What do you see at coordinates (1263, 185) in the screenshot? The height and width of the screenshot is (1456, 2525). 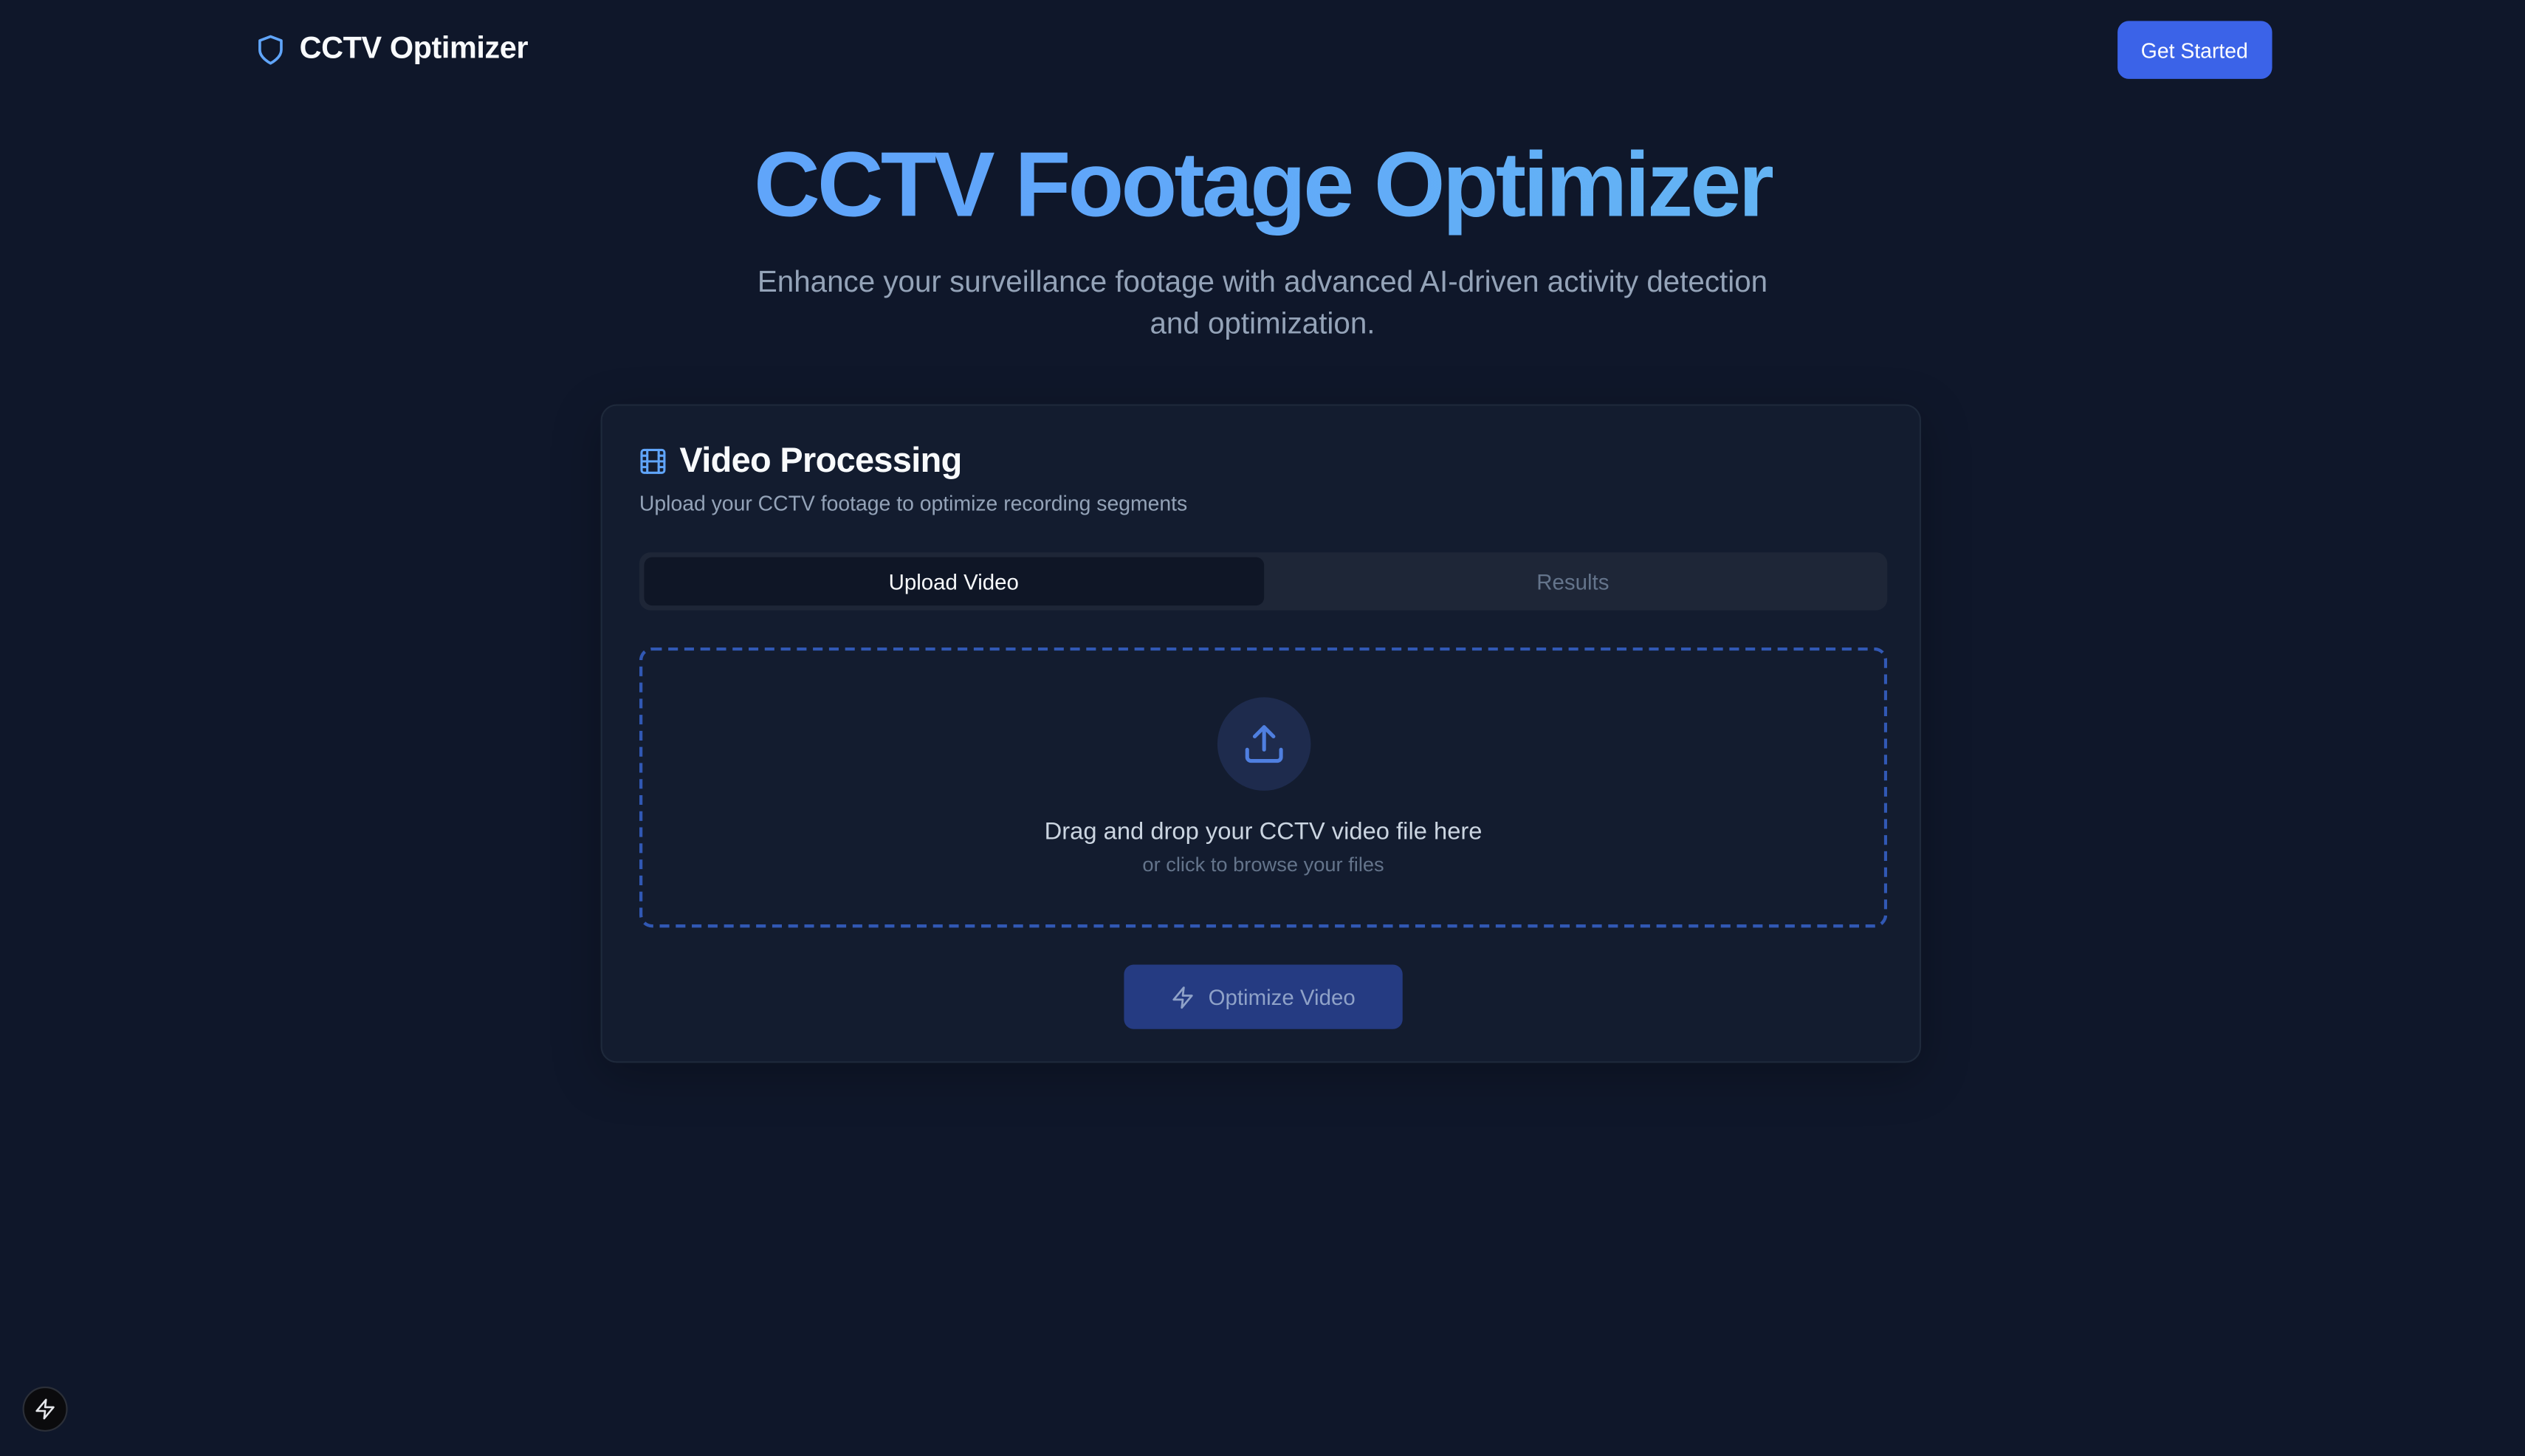 I see `page-title: CCTV Footage Optimizer` at bounding box center [1263, 185].